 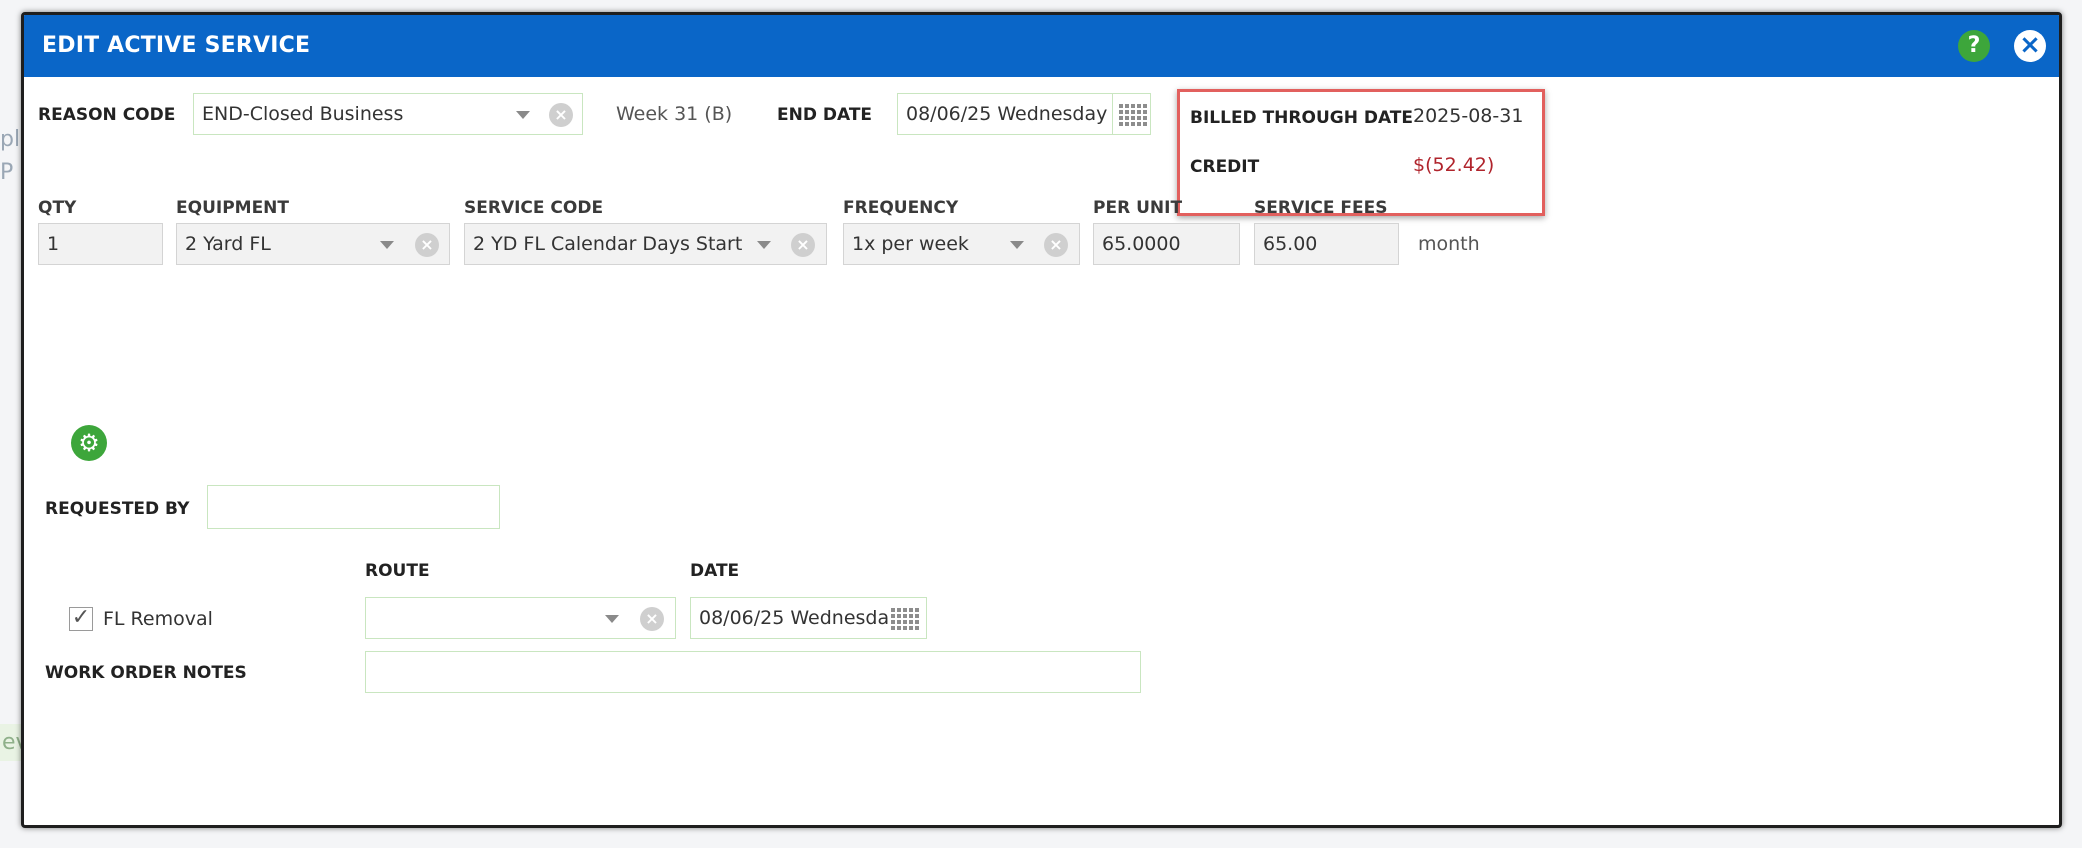 What do you see at coordinates (1007, 114) in the screenshot?
I see `end-date-value: 08/06/25 Wednesday` at bounding box center [1007, 114].